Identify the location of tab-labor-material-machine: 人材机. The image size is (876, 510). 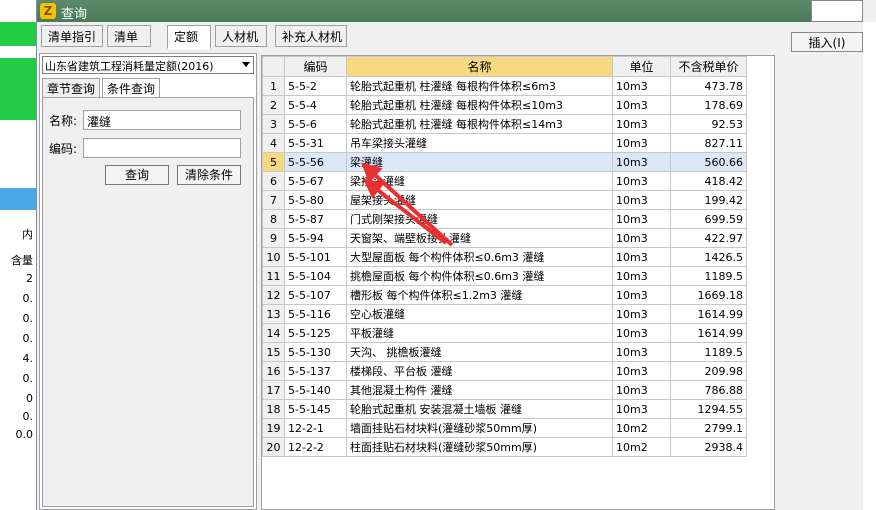
(241, 36).